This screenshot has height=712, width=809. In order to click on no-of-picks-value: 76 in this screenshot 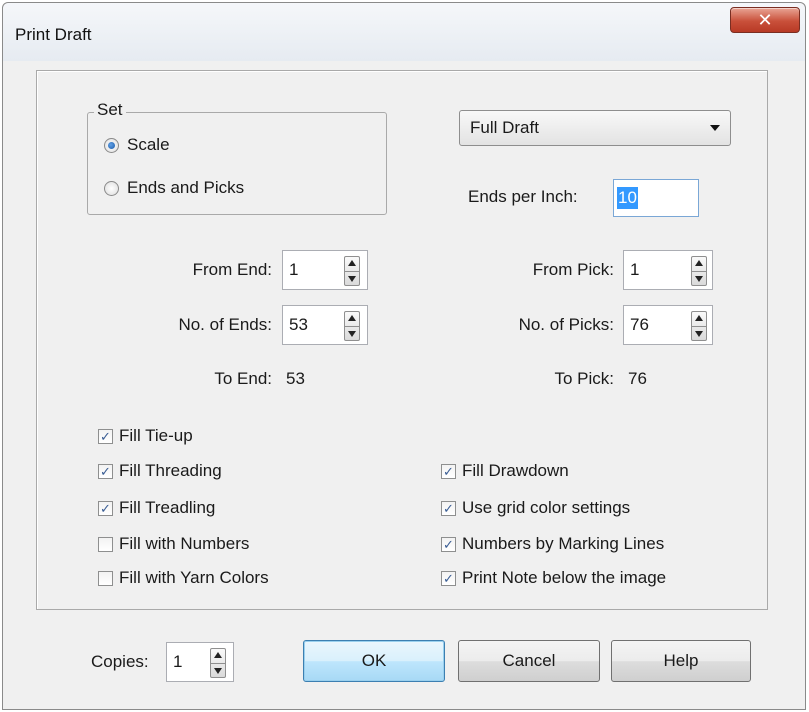, I will do `click(639, 324)`.